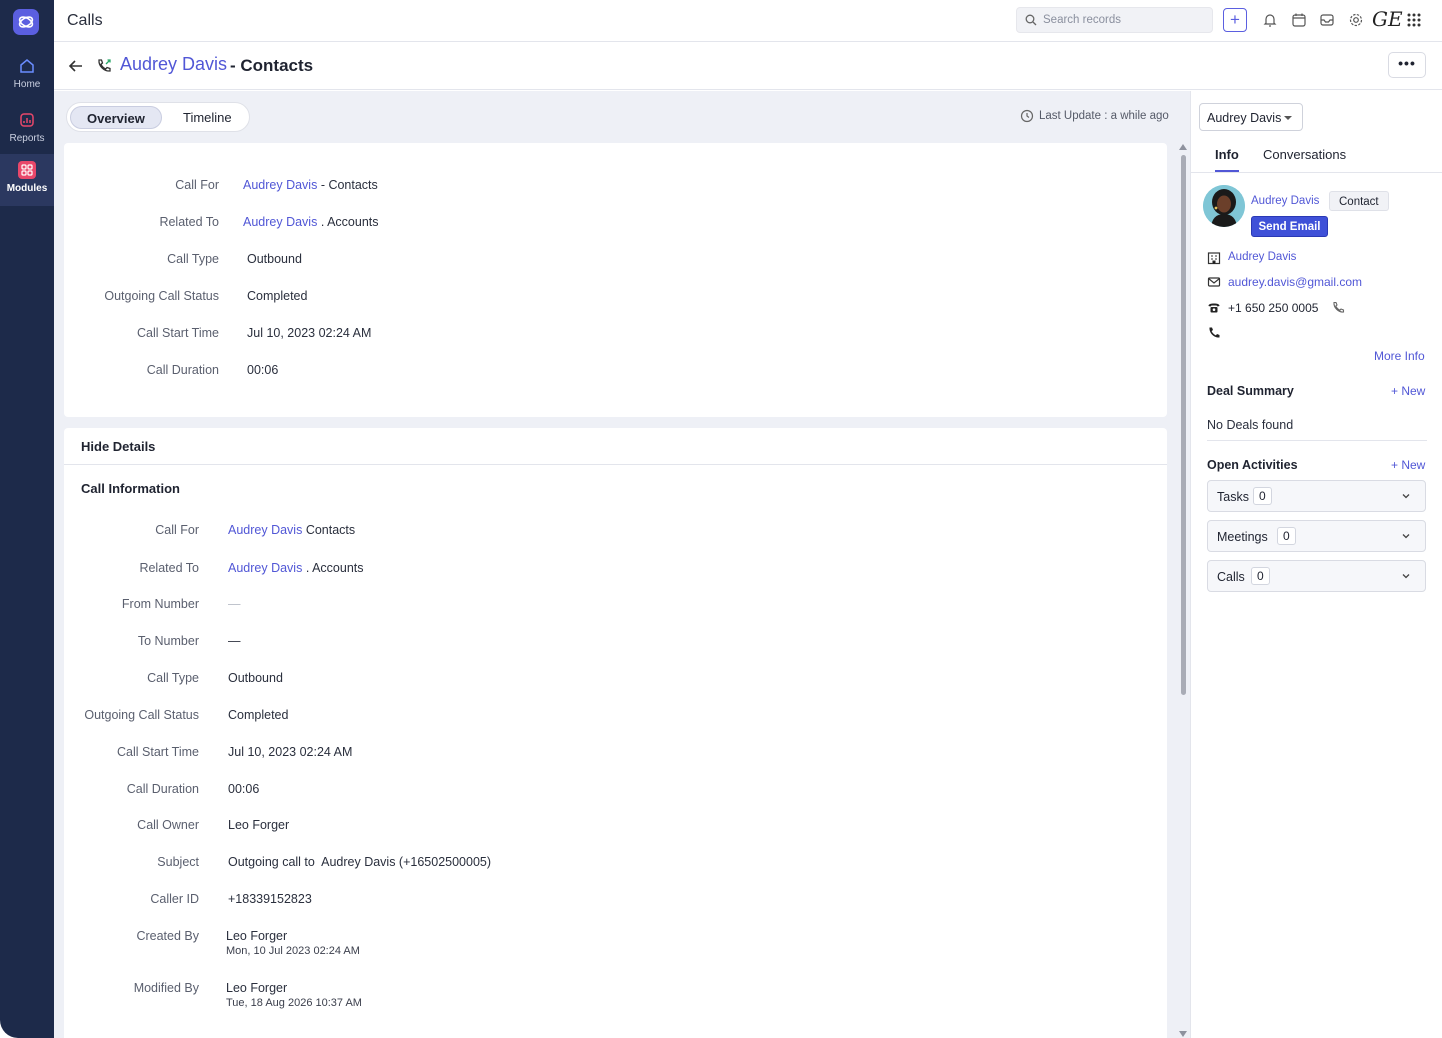  What do you see at coordinates (1262, 257) in the screenshot?
I see `account-link: Audrey Davis` at bounding box center [1262, 257].